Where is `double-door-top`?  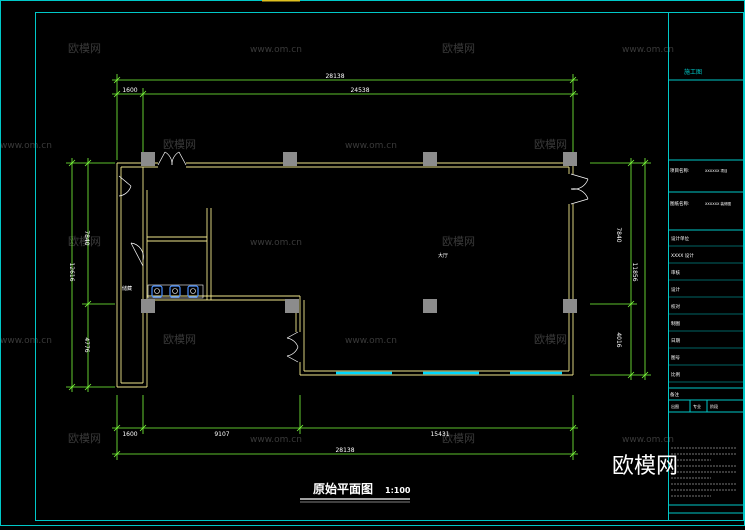
double-door-top is located at coordinates (172, 158).